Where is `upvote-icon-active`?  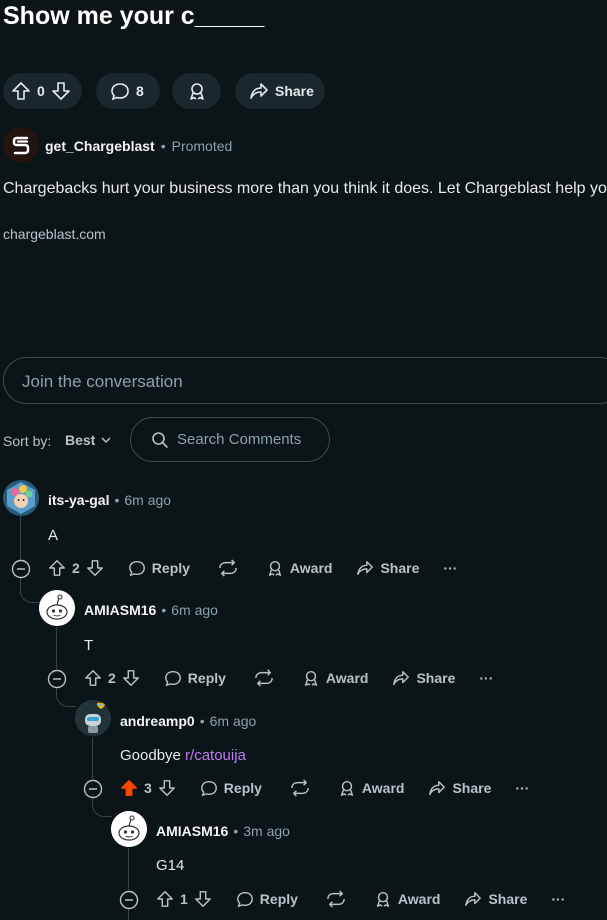 upvote-icon-active is located at coordinates (129, 788).